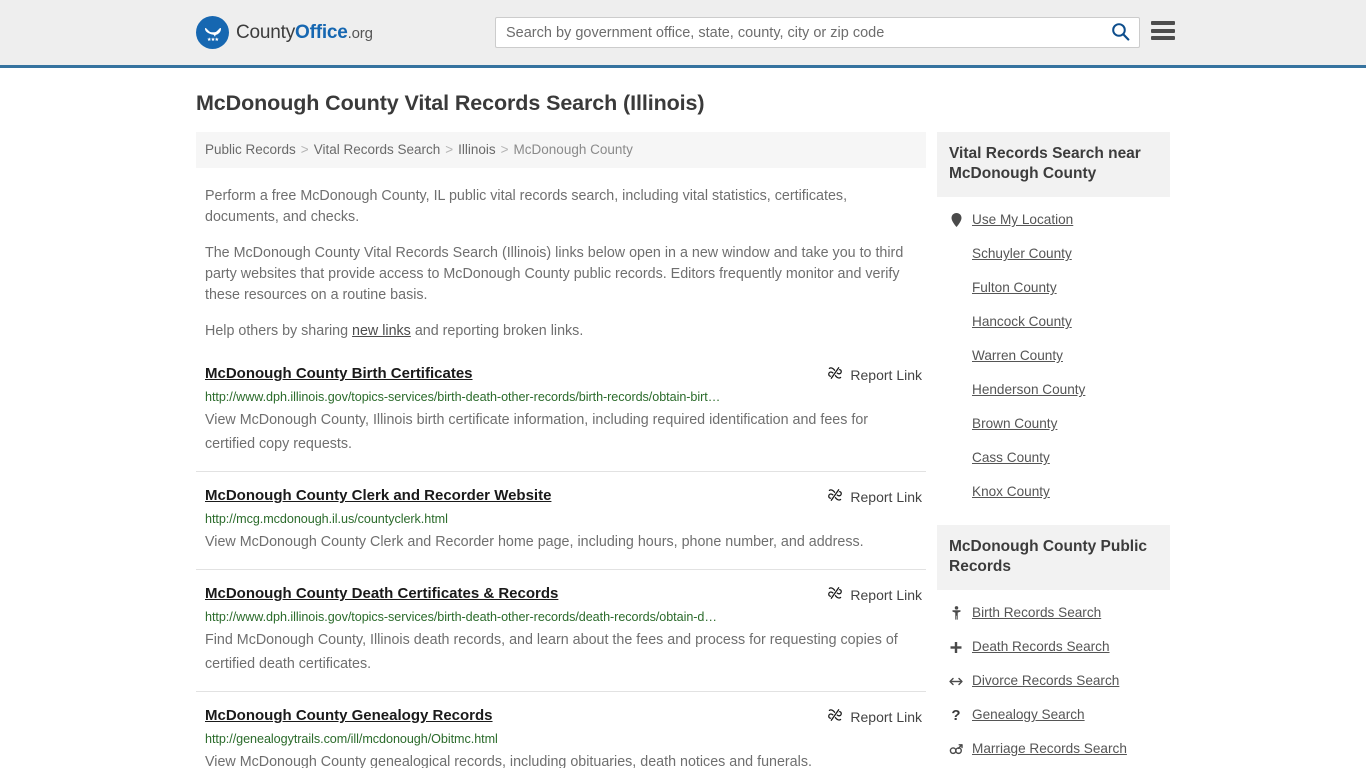 This screenshot has width=1366, height=768. I want to click on sidebar-link: Schuyler County, so click(1022, 254).